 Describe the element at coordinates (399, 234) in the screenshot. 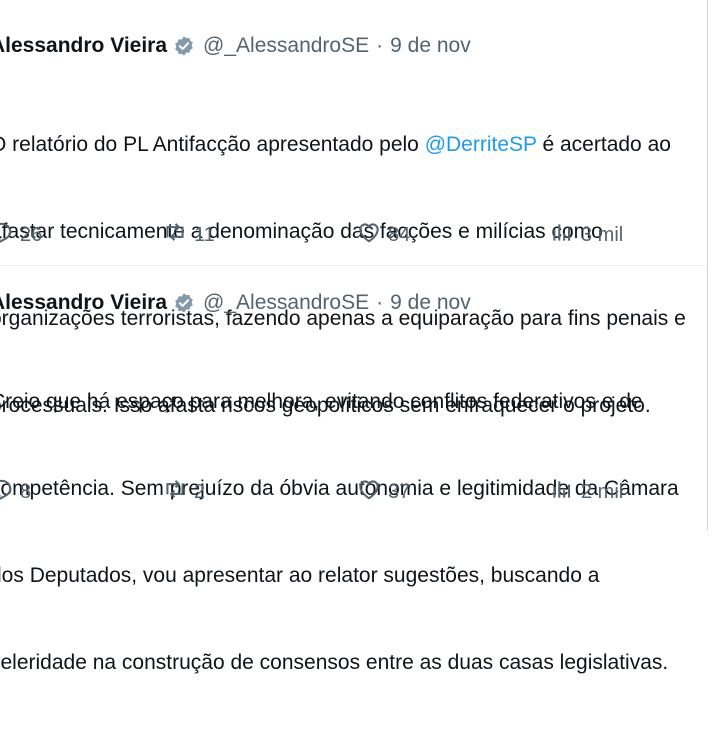

I see `like-count: 84` at that location.